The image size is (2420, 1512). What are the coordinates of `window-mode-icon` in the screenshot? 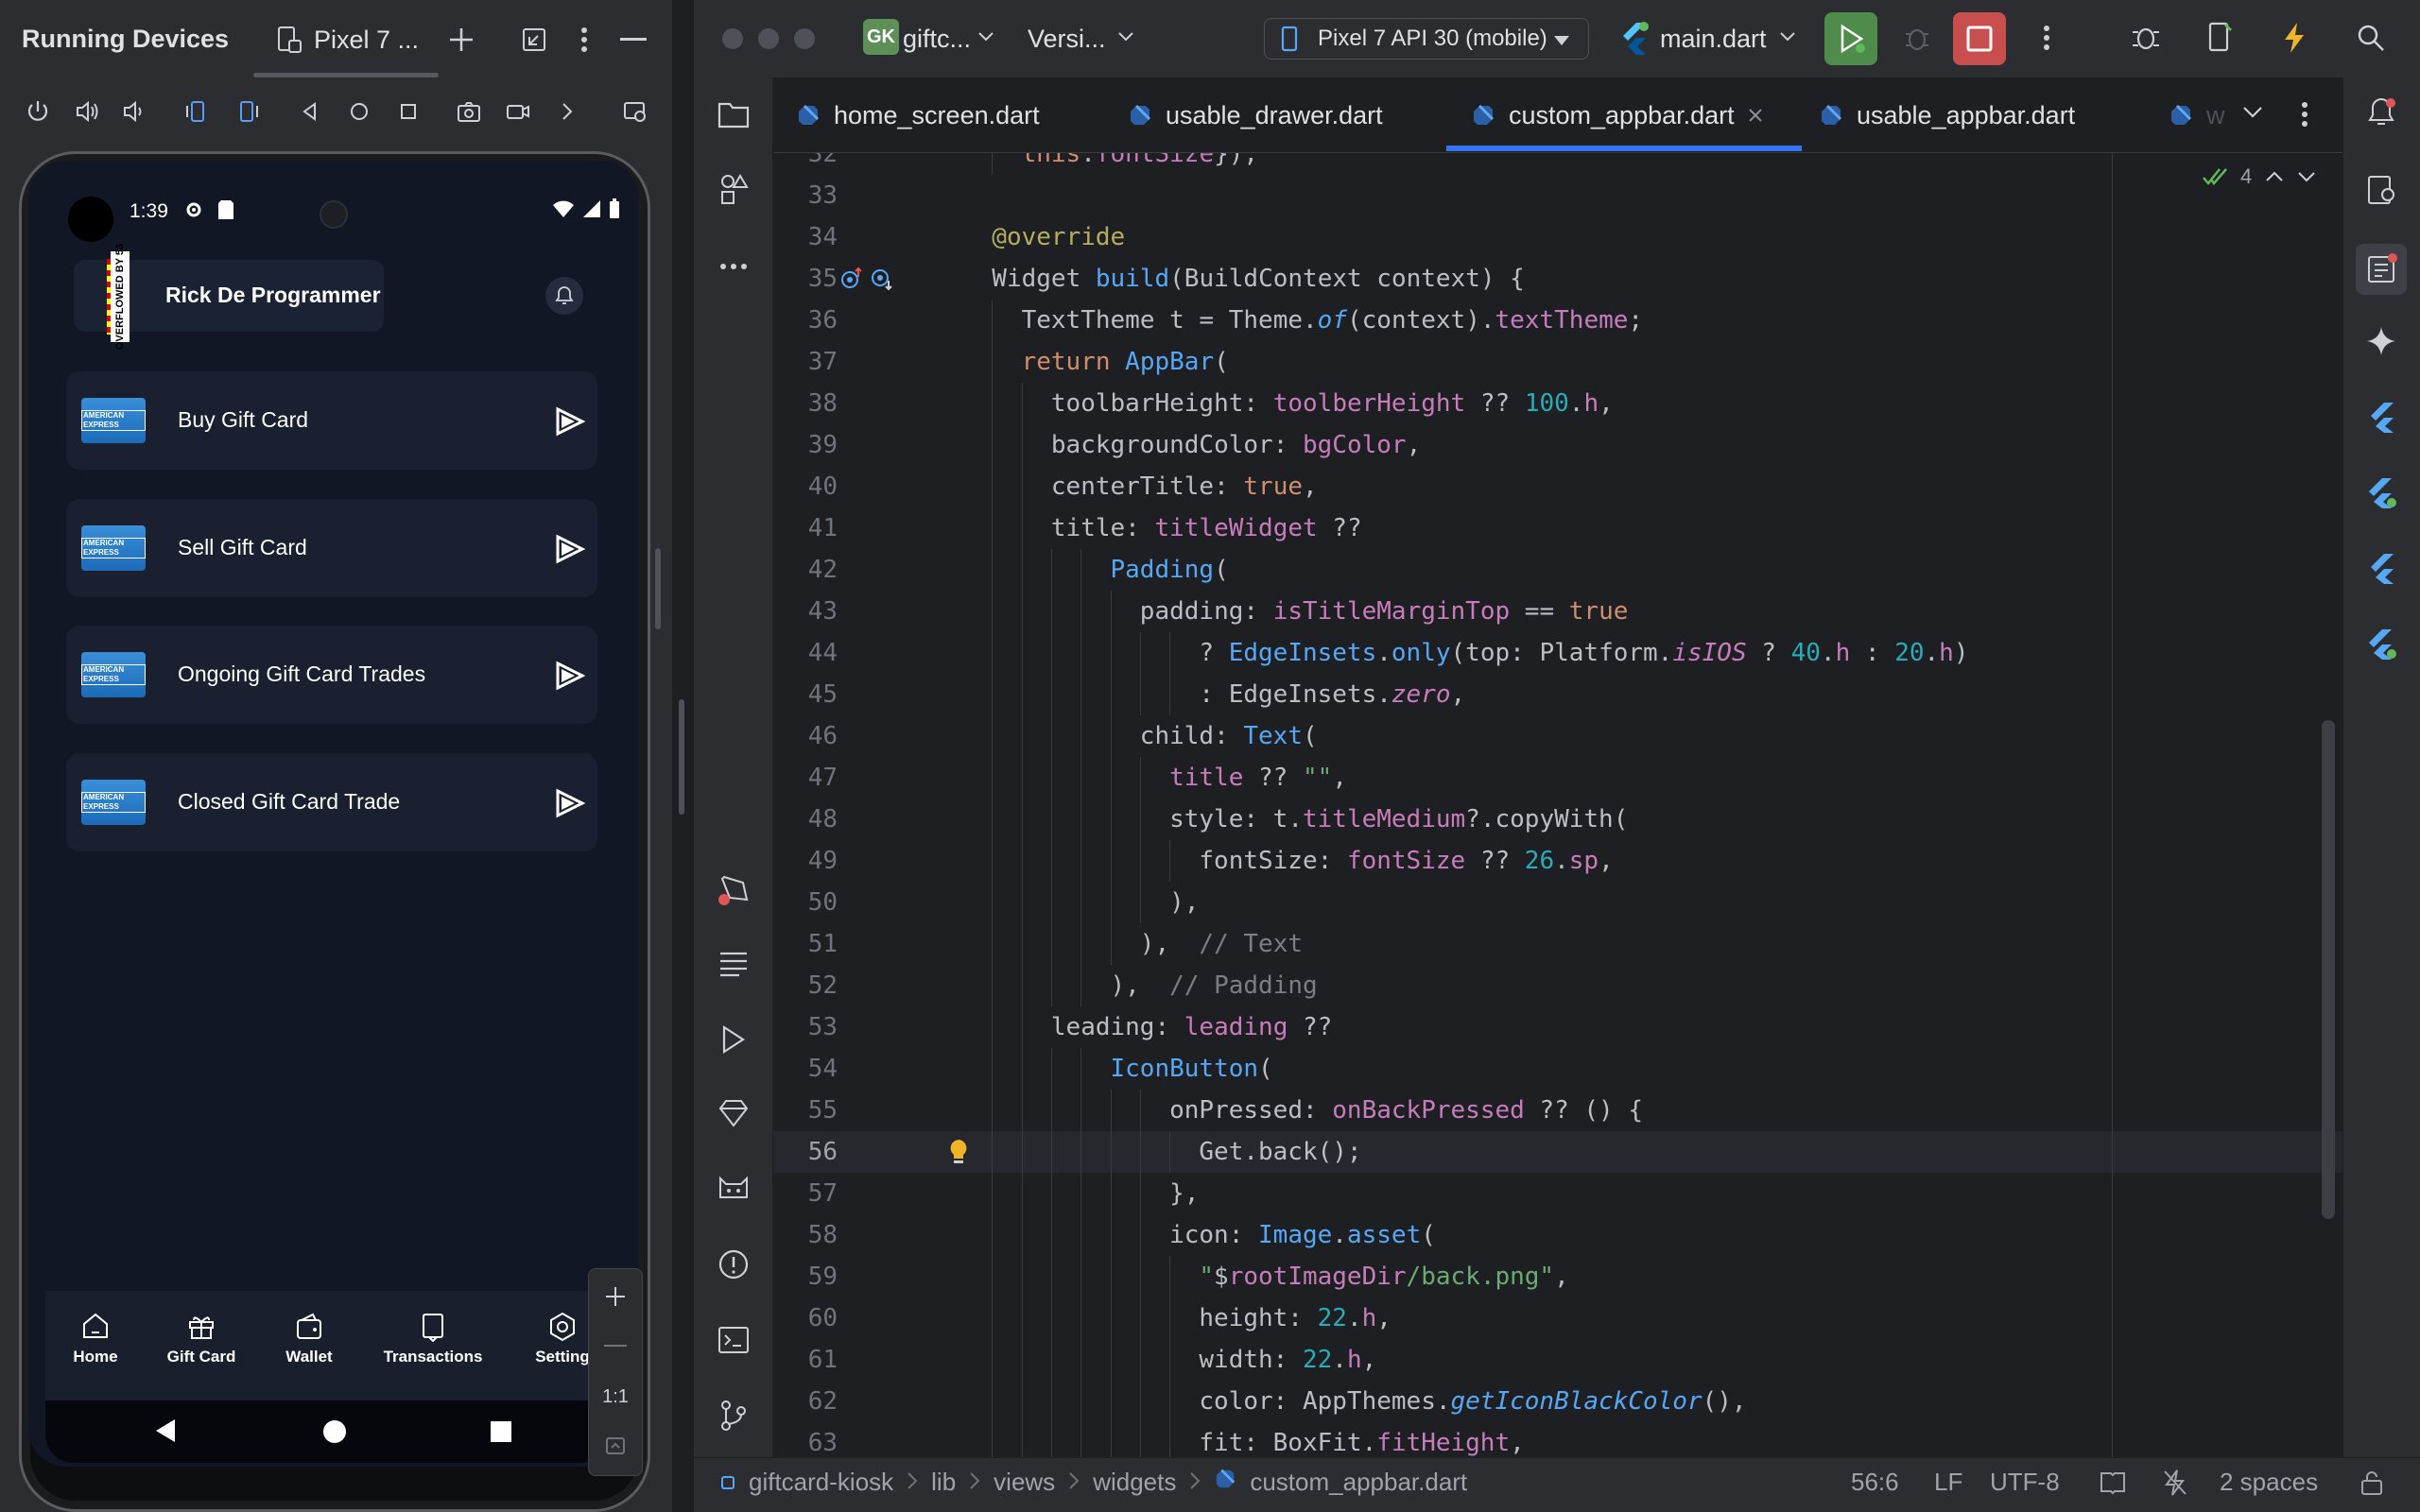 It's located at (534, 40).